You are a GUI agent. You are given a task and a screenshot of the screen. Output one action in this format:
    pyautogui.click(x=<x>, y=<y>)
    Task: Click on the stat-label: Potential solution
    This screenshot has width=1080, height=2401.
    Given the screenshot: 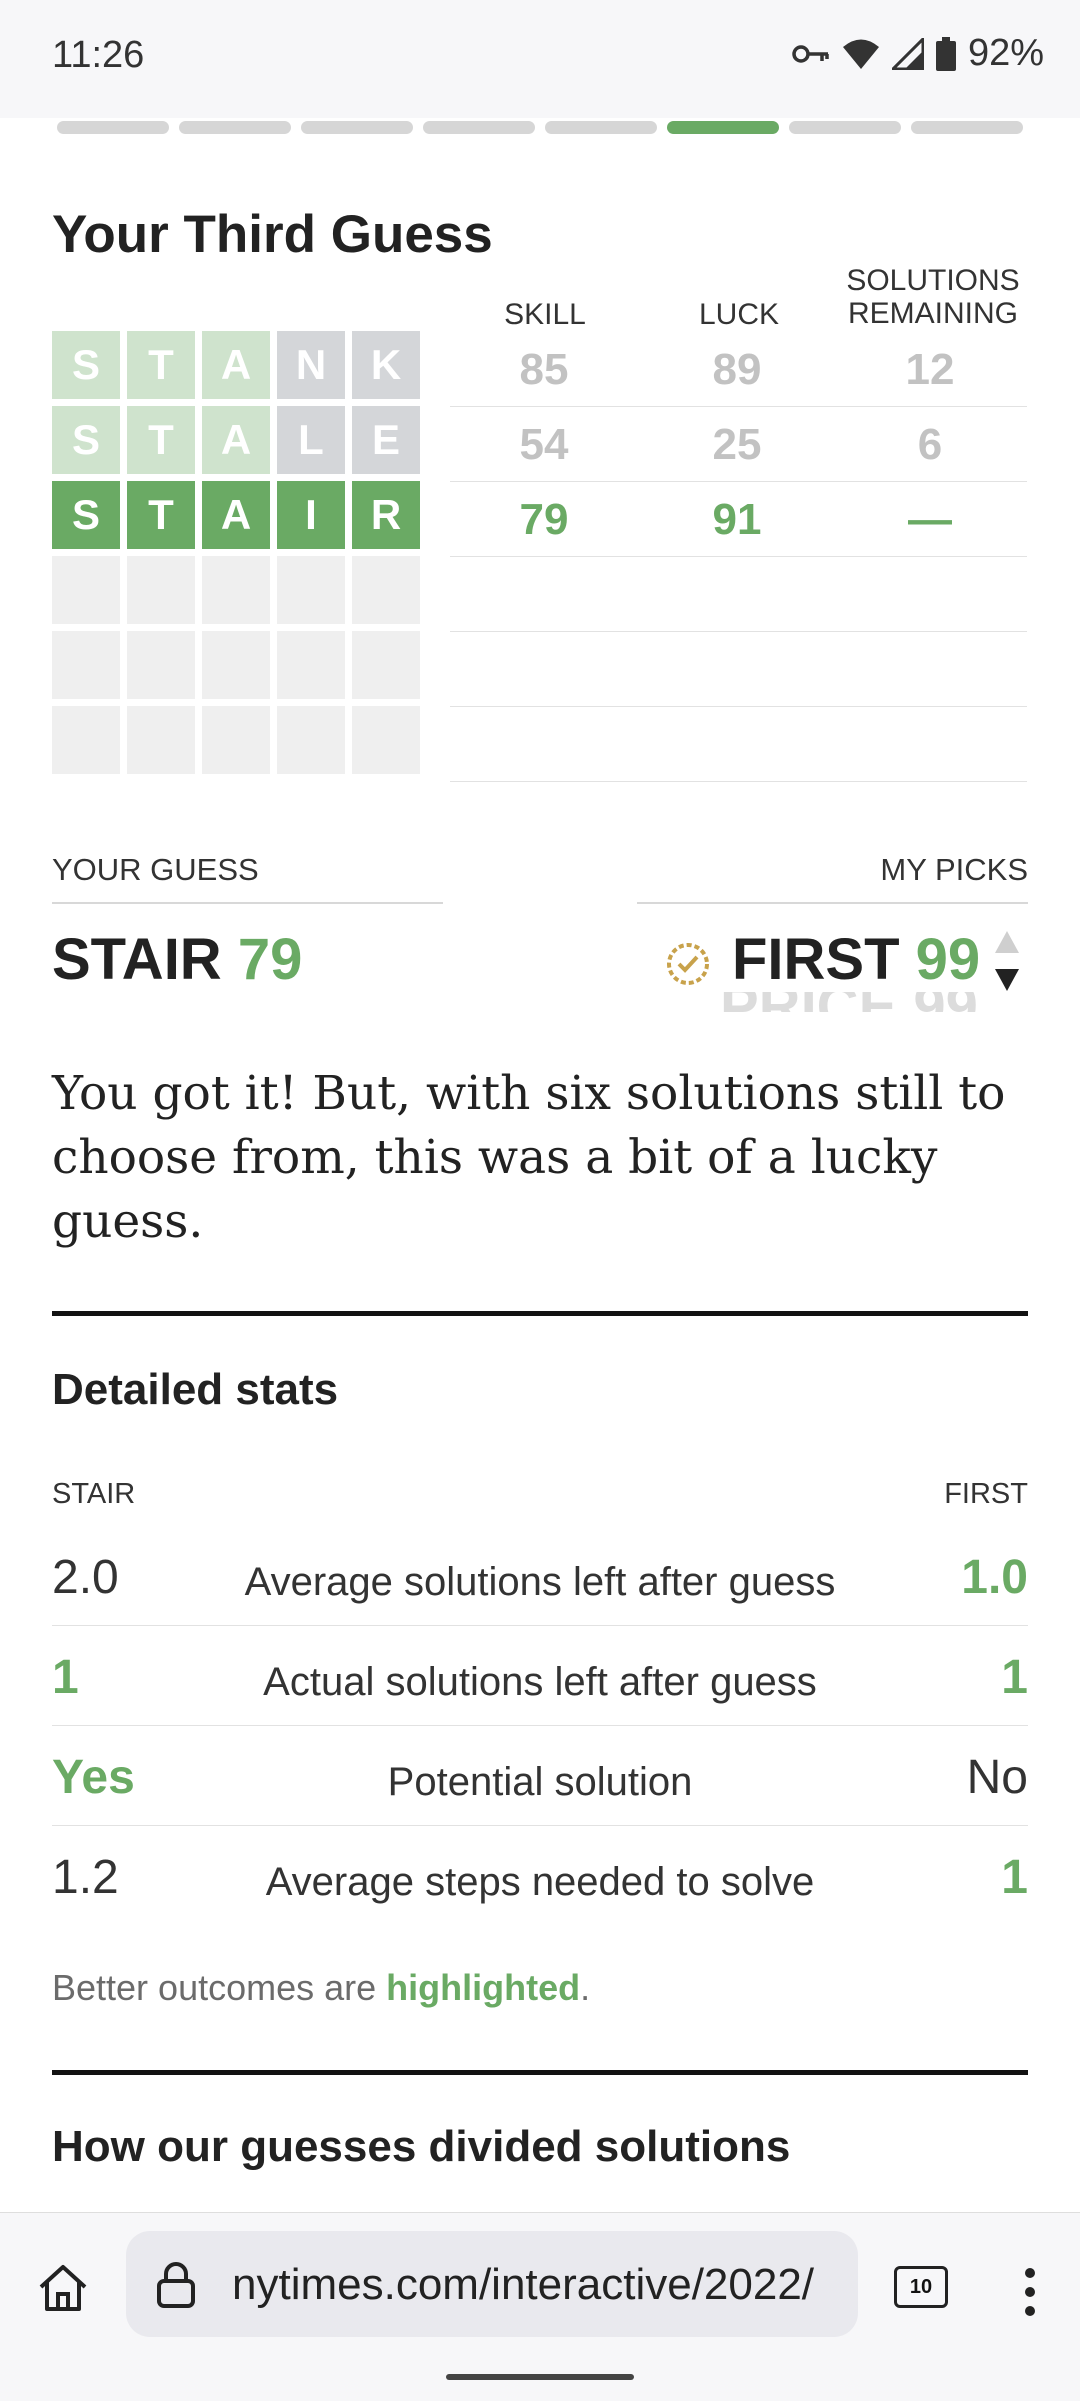 What is the action you would take?
    pyautogui.click(x=540, y=1782)
    